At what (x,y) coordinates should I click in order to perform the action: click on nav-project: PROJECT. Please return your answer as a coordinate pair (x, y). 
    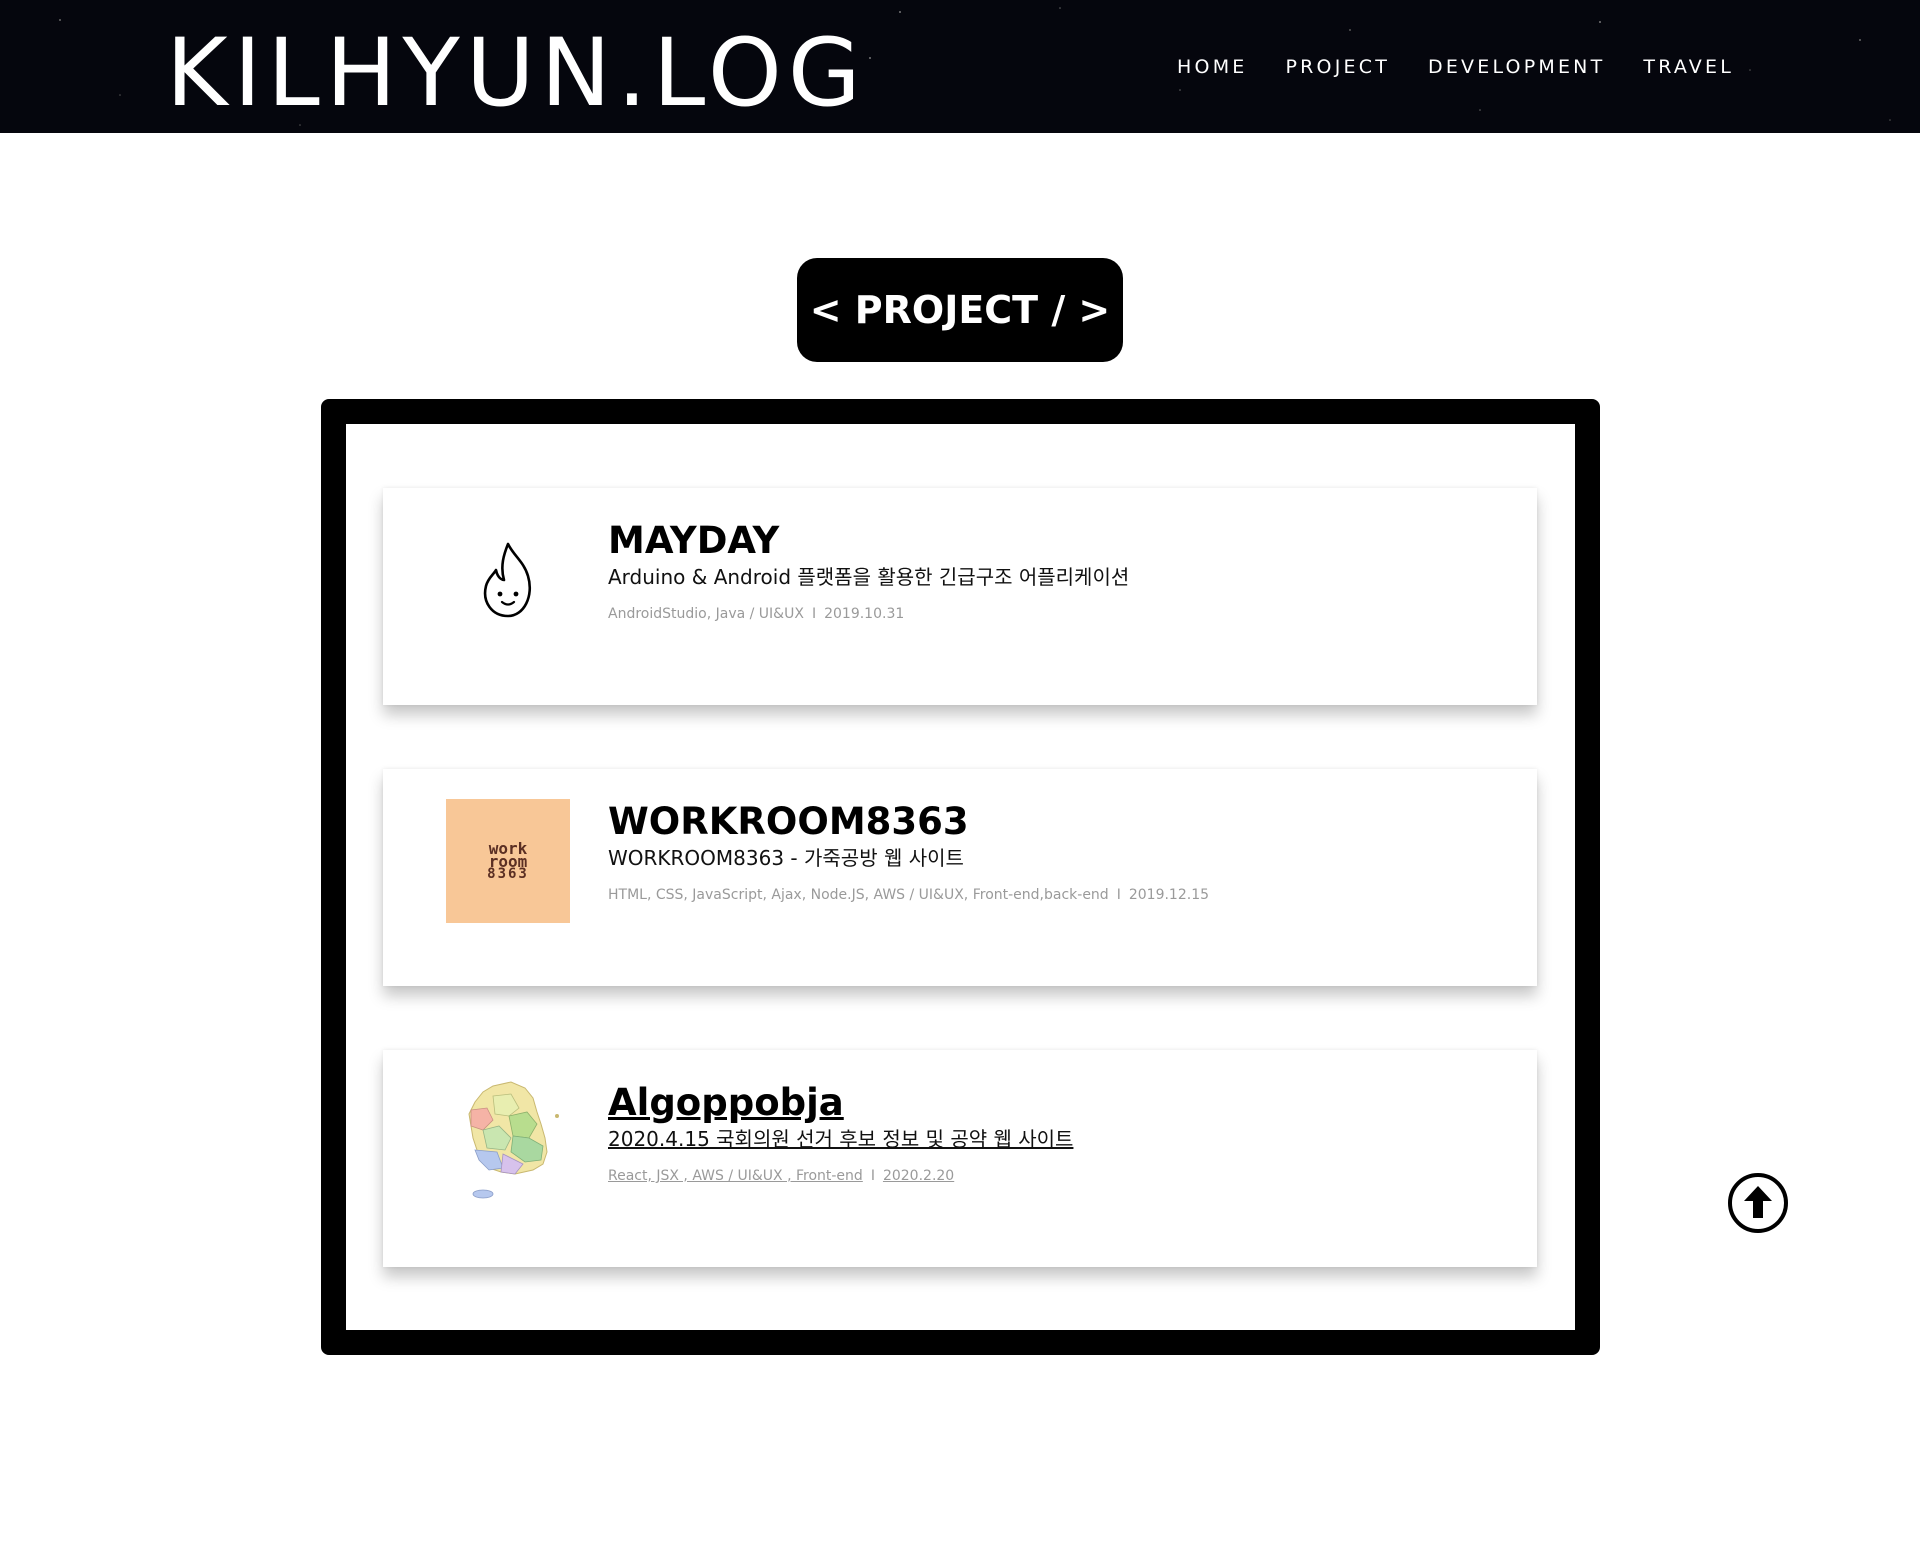
    Looking at the image, I should click on (1338, 67).